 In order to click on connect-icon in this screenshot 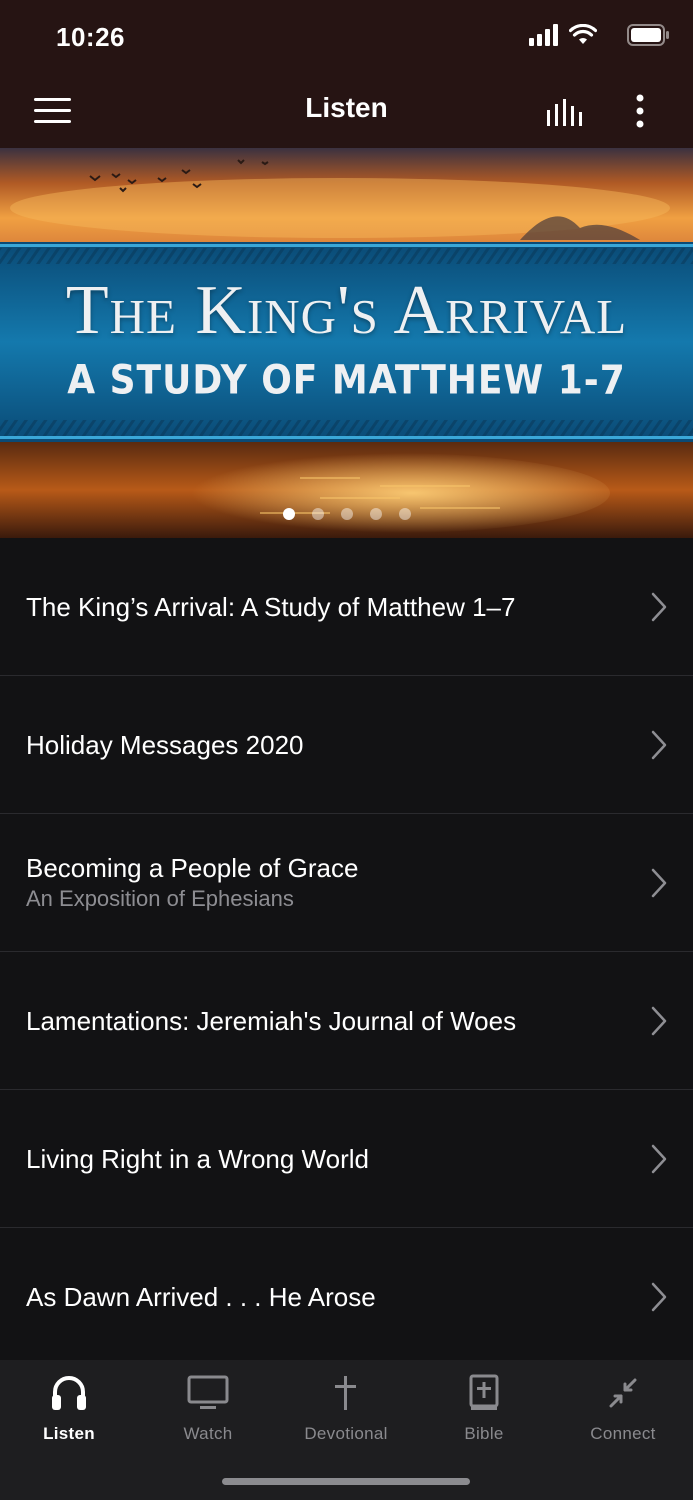, I will do `click(623, 1393)`.